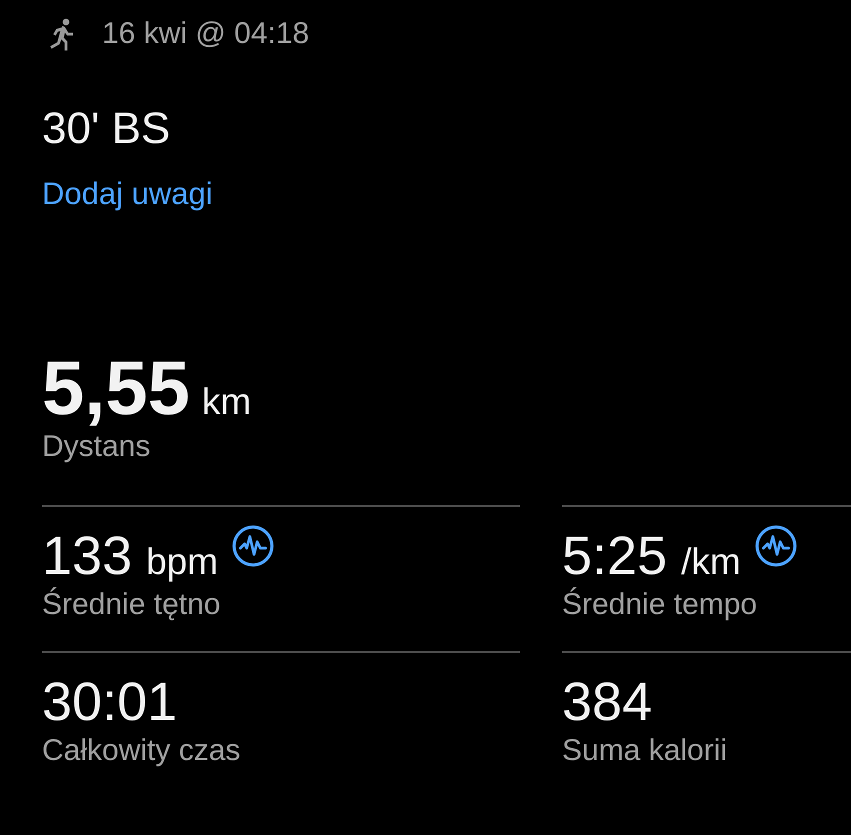 The width and height of the screenshot is (851, 835). Describe the element at coordinates (645, 751) in the screenshot. I see `stat-label: Suma kalorii` at that location.